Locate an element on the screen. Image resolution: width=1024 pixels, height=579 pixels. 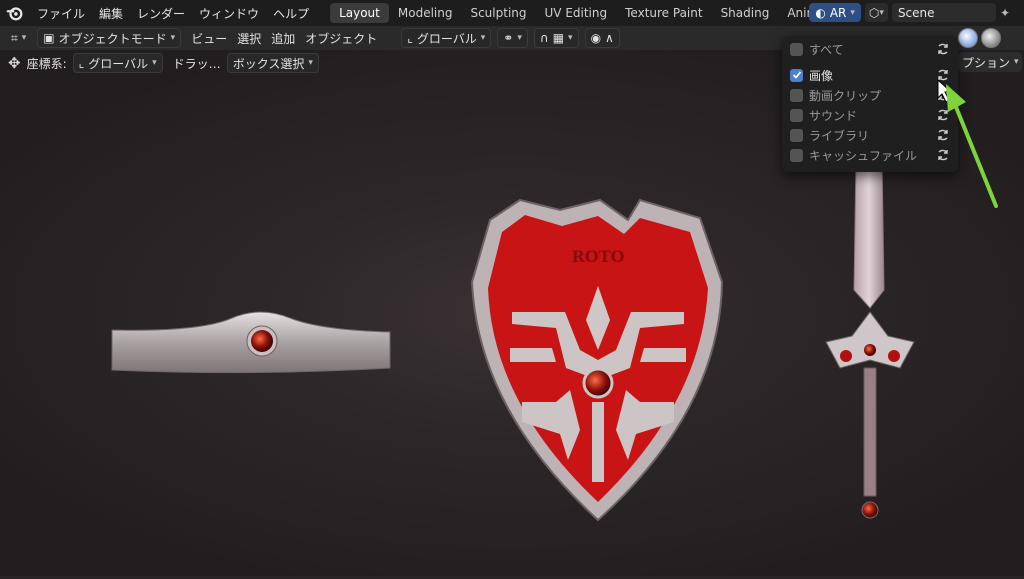
circlet is located at coordinates (251, 342).